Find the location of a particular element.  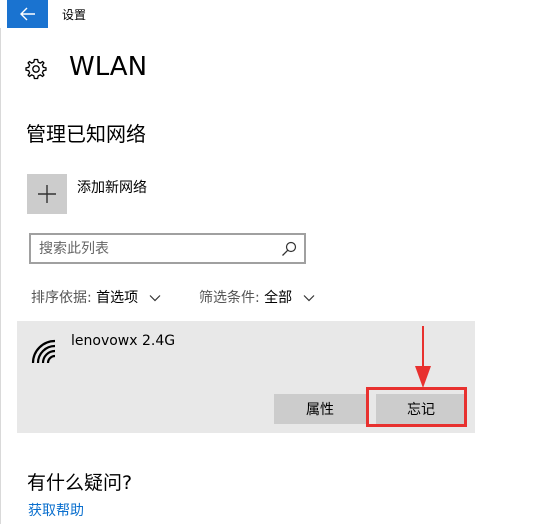

add-network-label: 添加新网络 is located at coordinates (112, 188).